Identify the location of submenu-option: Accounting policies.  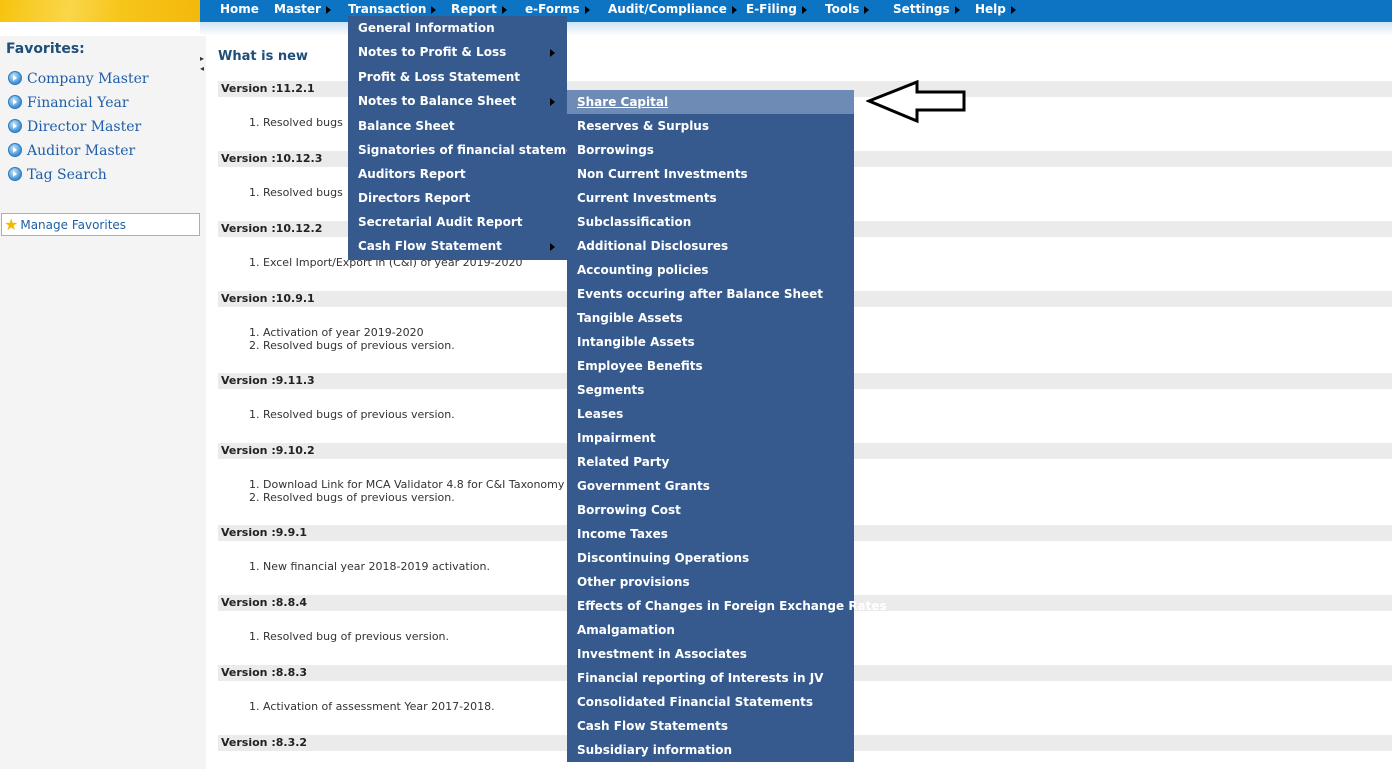
(643, 270).